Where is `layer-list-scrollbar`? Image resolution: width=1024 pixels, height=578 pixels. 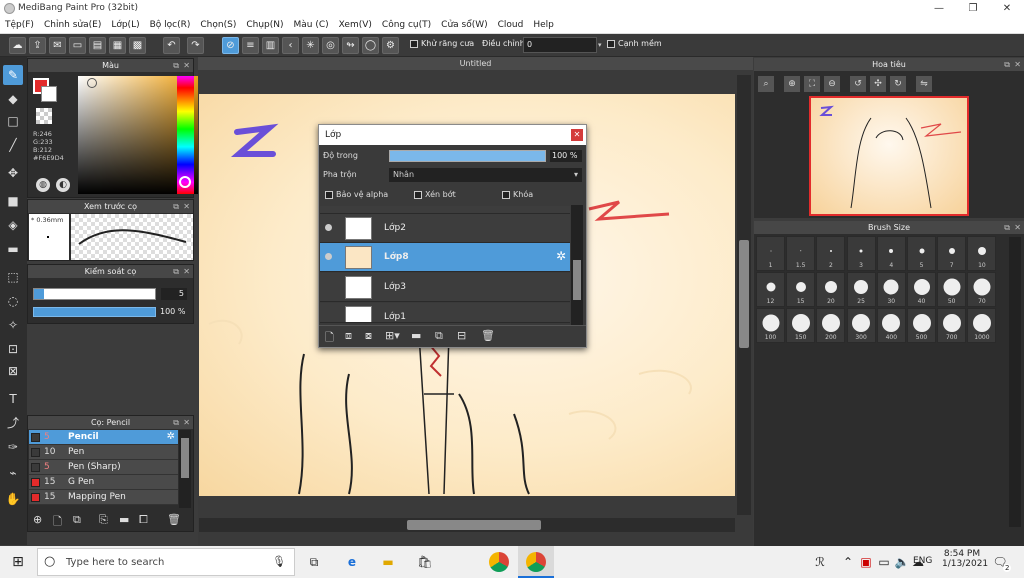
layer-list-scrollbar is located at coordinates (577, 265).